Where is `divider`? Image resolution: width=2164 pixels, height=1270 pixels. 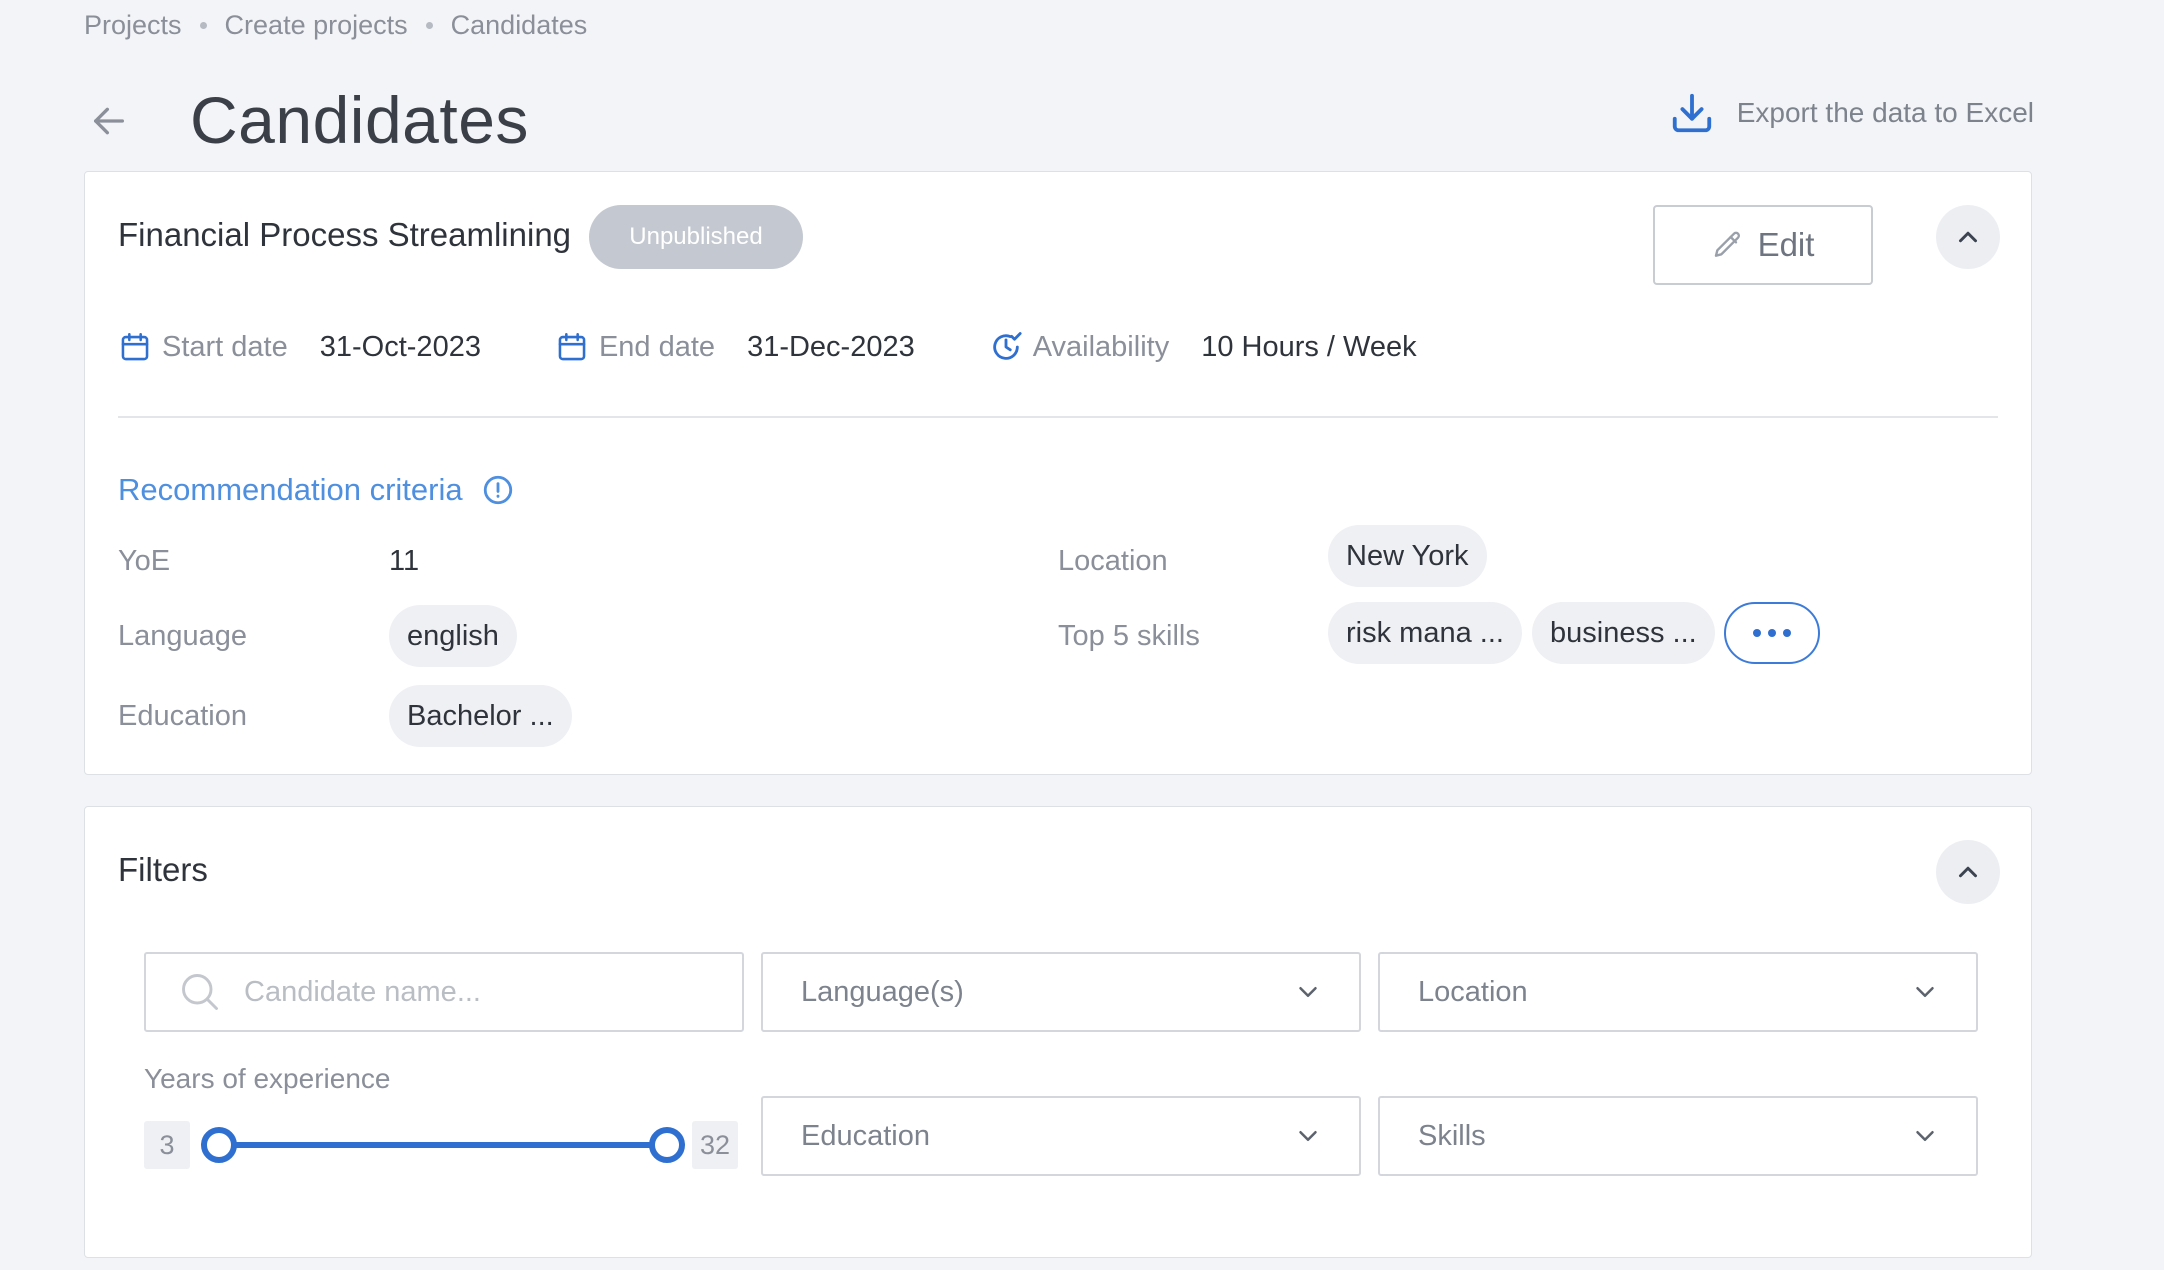 divider is located at coordinates (1058, 417).